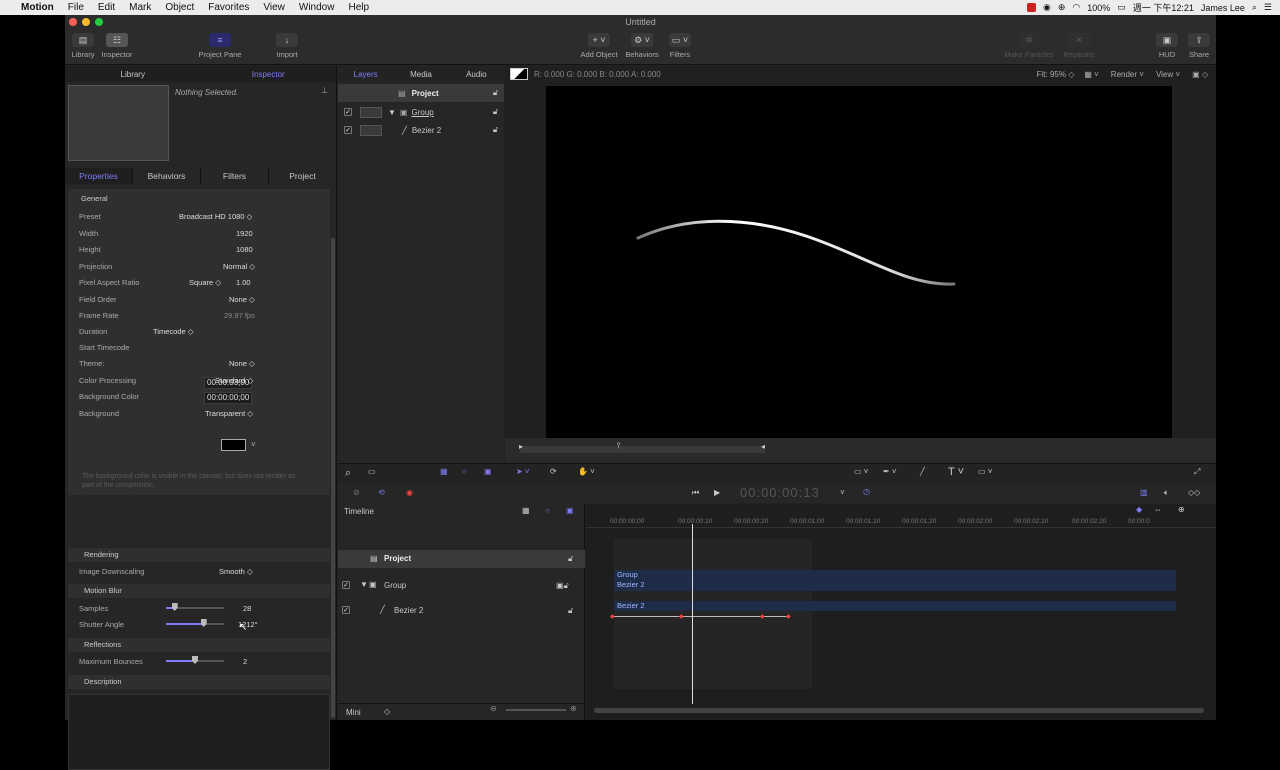 This screenshot has height=770, width=1280. Describe the element at coordinates (842, 492) in the screenshot. I see `timecode-menu-icon: ˅` at that location.